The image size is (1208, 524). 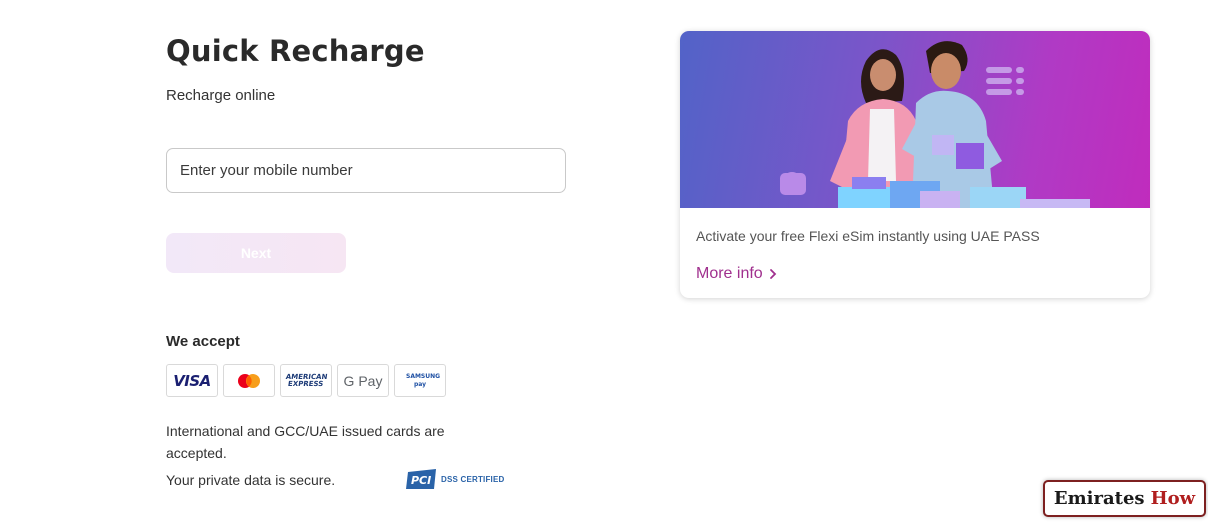 I want to click on promo-illustration, so click(x=935, y=124).